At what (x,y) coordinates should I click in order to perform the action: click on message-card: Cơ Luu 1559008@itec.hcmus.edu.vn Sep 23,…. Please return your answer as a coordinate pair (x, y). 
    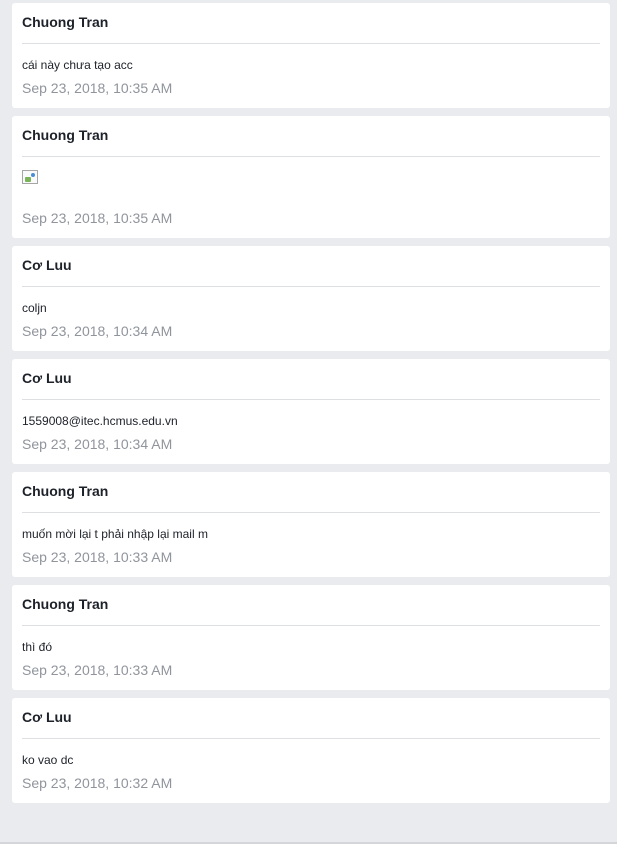
    Looking at the image, I should click on (311, 411).